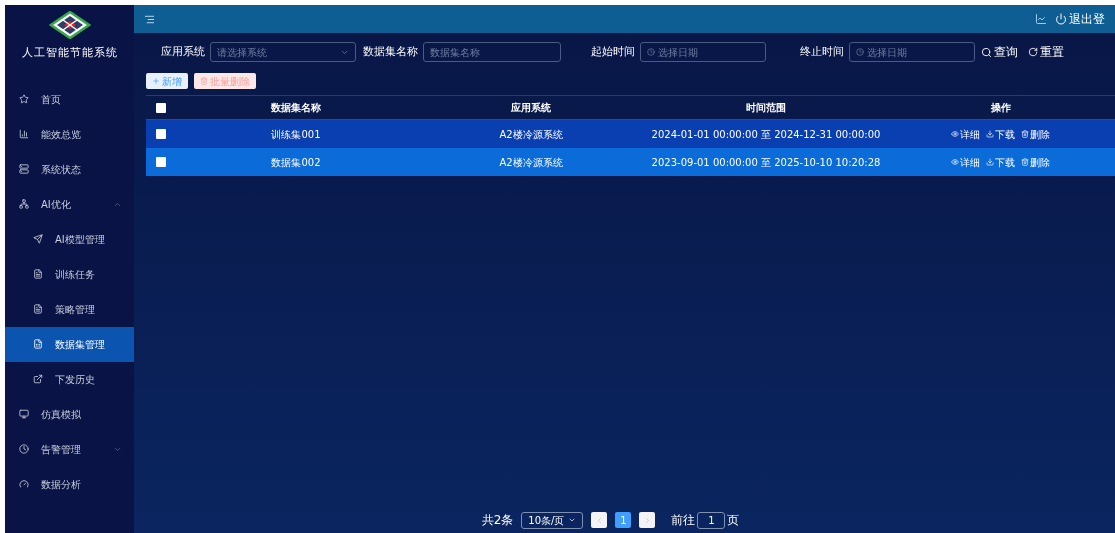  What do you see at coordinates (69, 134) in the screenshot?
I see `sidebar-item: 能效总览` at bounding box center [69, 134].